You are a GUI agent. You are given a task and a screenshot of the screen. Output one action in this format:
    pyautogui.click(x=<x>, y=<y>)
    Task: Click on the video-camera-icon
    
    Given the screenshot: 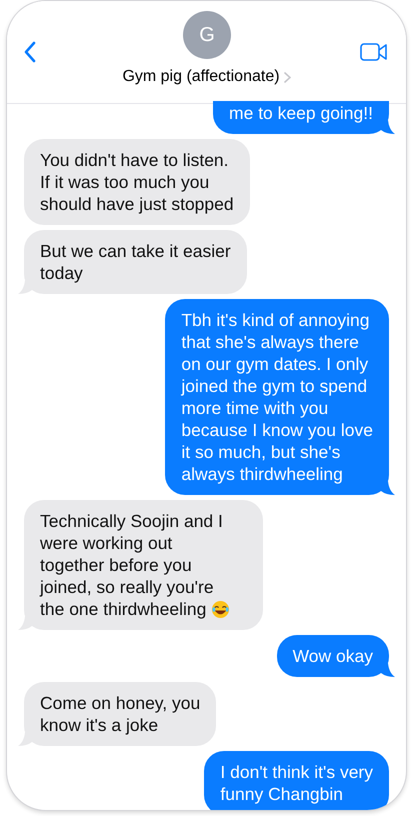 What is the action you would take?
    pyautogui.click(x=374, y=52)
    